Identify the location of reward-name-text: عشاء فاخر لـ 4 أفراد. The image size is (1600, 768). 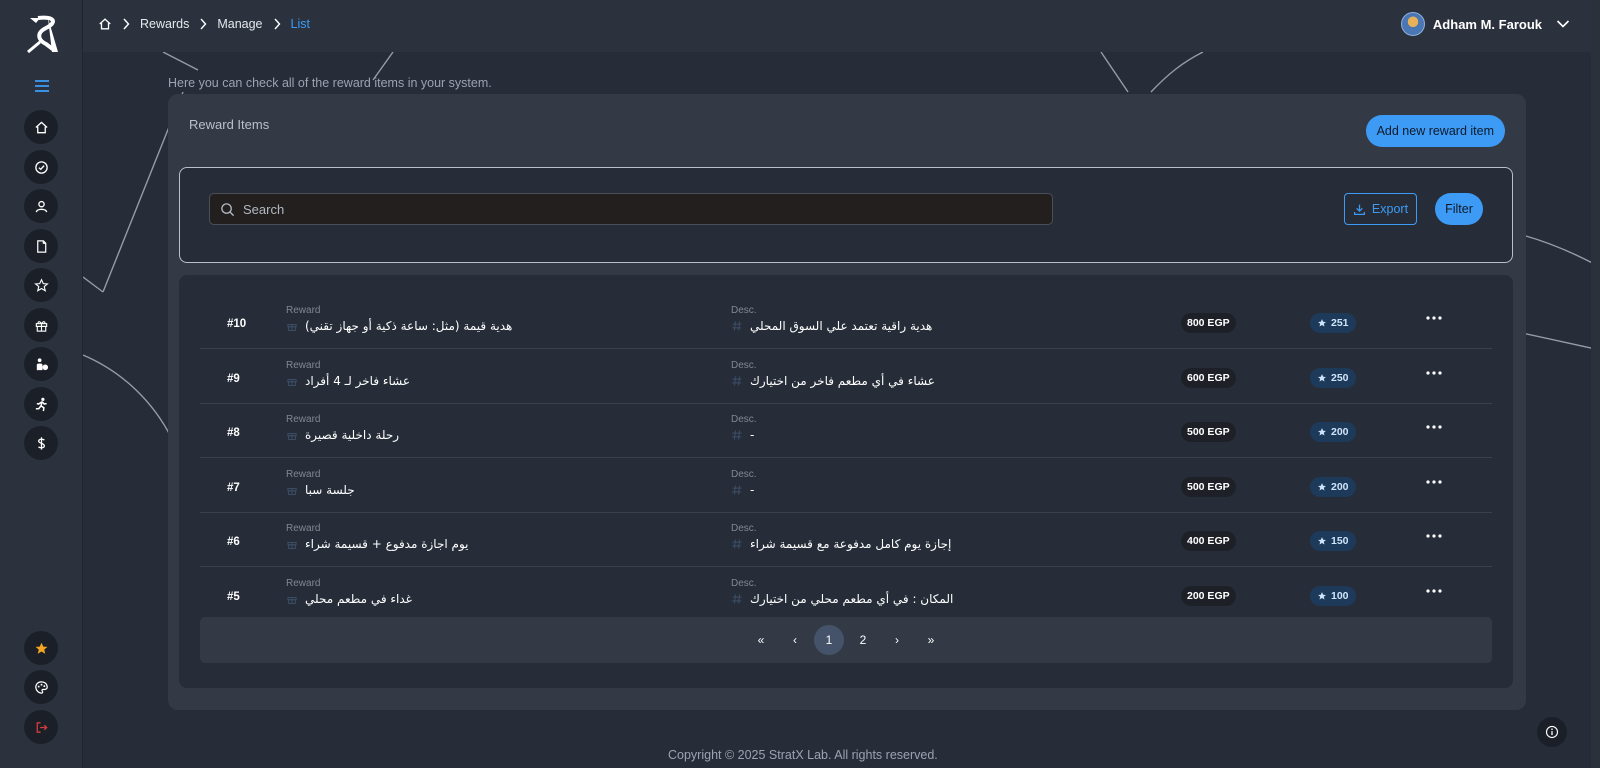
(358, 380).